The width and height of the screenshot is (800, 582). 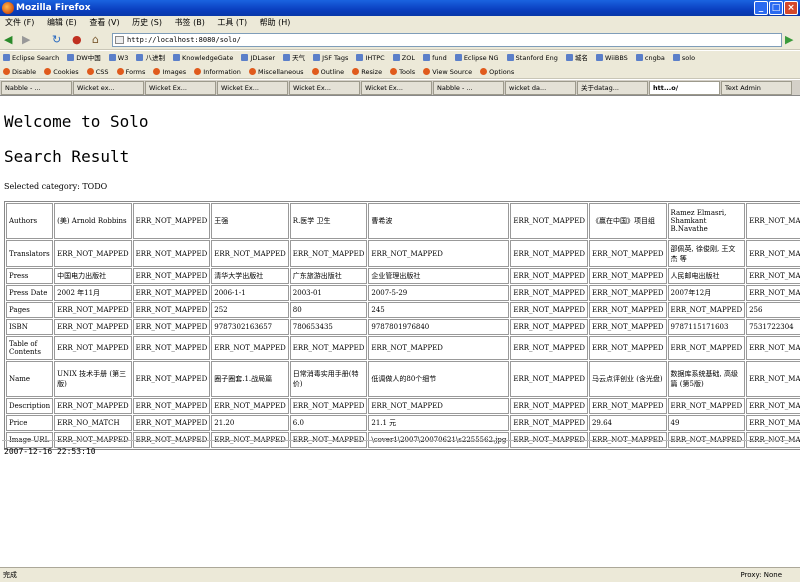 I want to click on table-cell: 49, so click(x=706, y=423).